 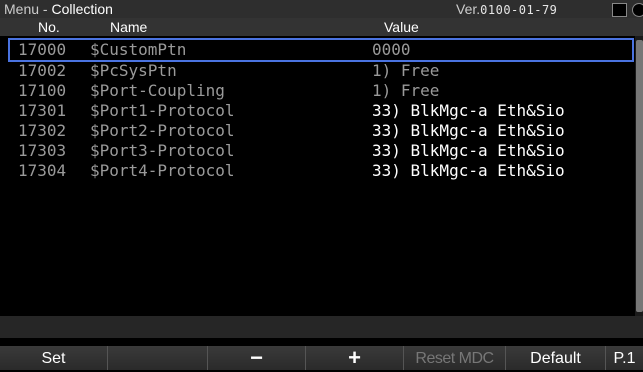 What do you see at coordinates (133, 70) in the screenshot?
I see `row-name: $PcSysPtn` at bounding box center [133, 70].